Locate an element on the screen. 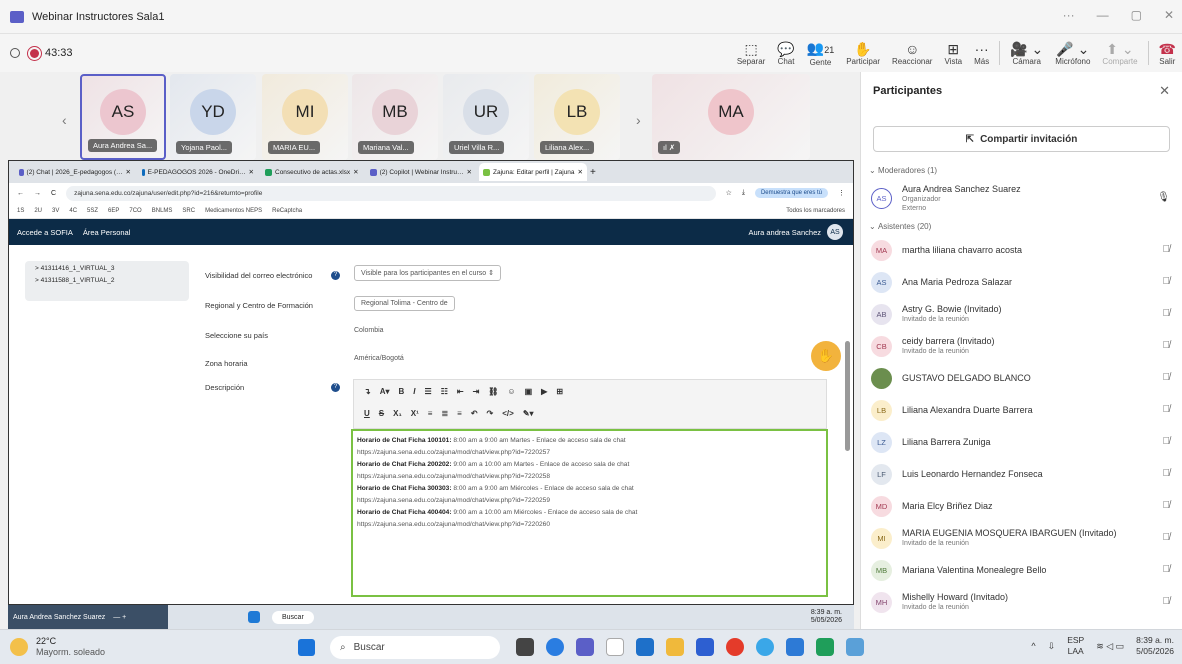 The height and width of the screenshot is (664, 1182). link-icon: ⛓ is located at coordinates (493, 391).